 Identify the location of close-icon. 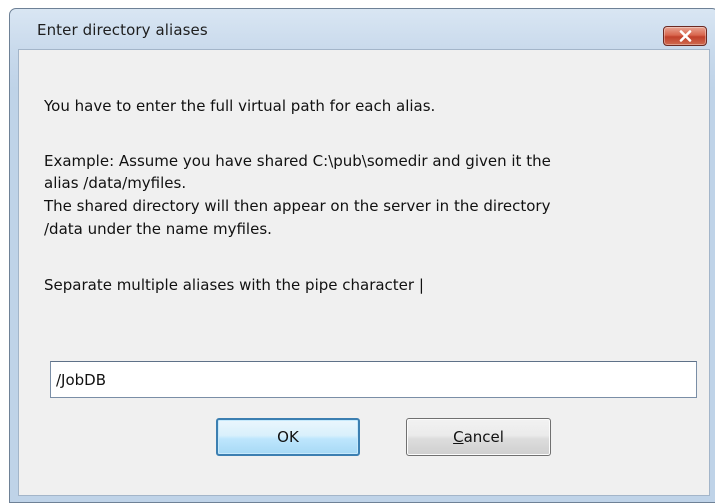
(685, 36).